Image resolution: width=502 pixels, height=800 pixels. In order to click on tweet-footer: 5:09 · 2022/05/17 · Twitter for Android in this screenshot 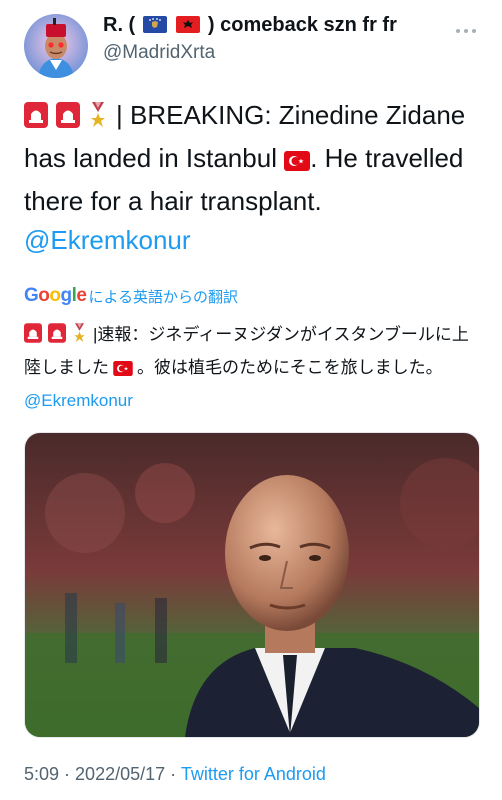, I will do `click(175, 774)`.